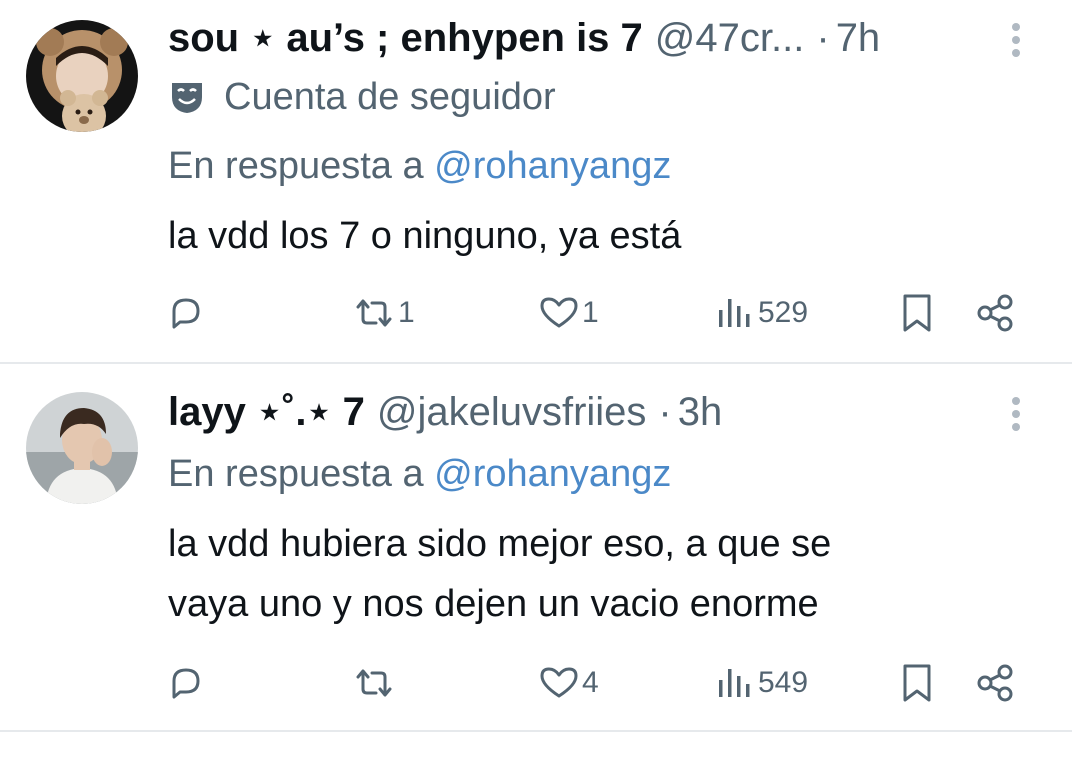  I want to click on tweet-text-line: vaya uno y nos dejen un vacio enorme, so click(493, 604).